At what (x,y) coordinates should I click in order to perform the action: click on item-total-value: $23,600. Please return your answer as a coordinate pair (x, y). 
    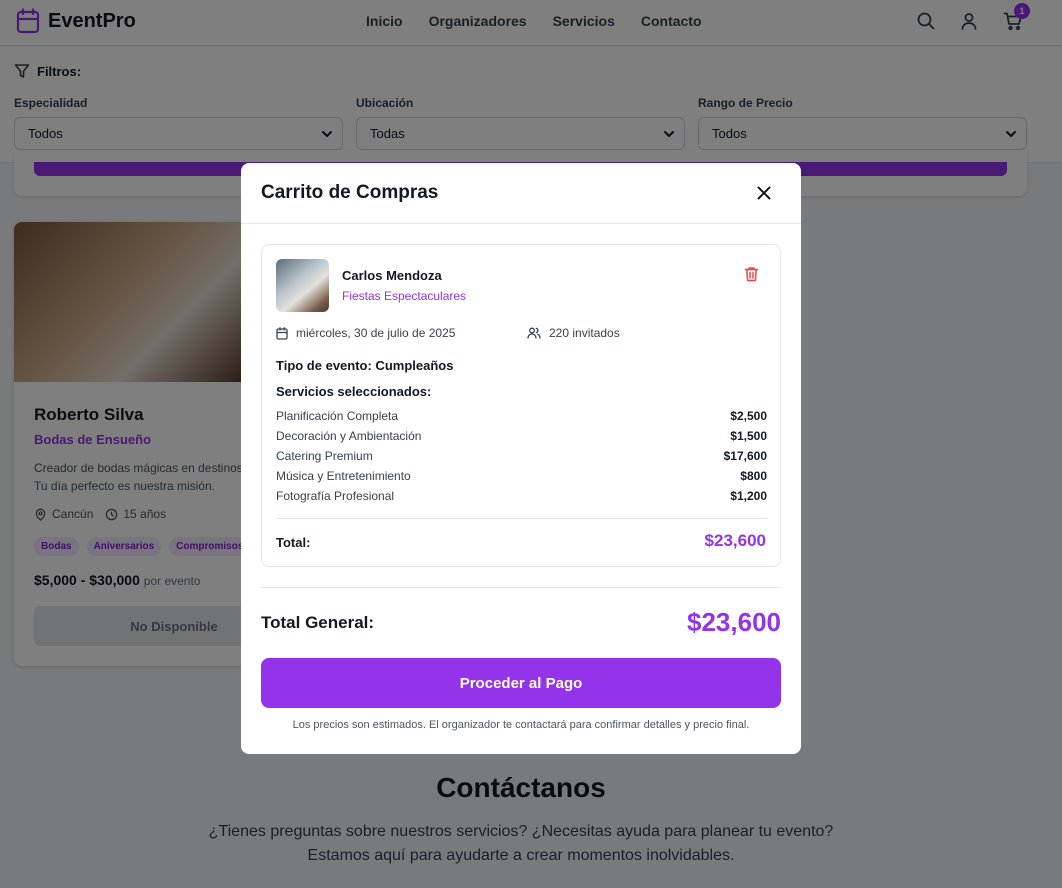
    Looking at the image, I should click on (735, 540).